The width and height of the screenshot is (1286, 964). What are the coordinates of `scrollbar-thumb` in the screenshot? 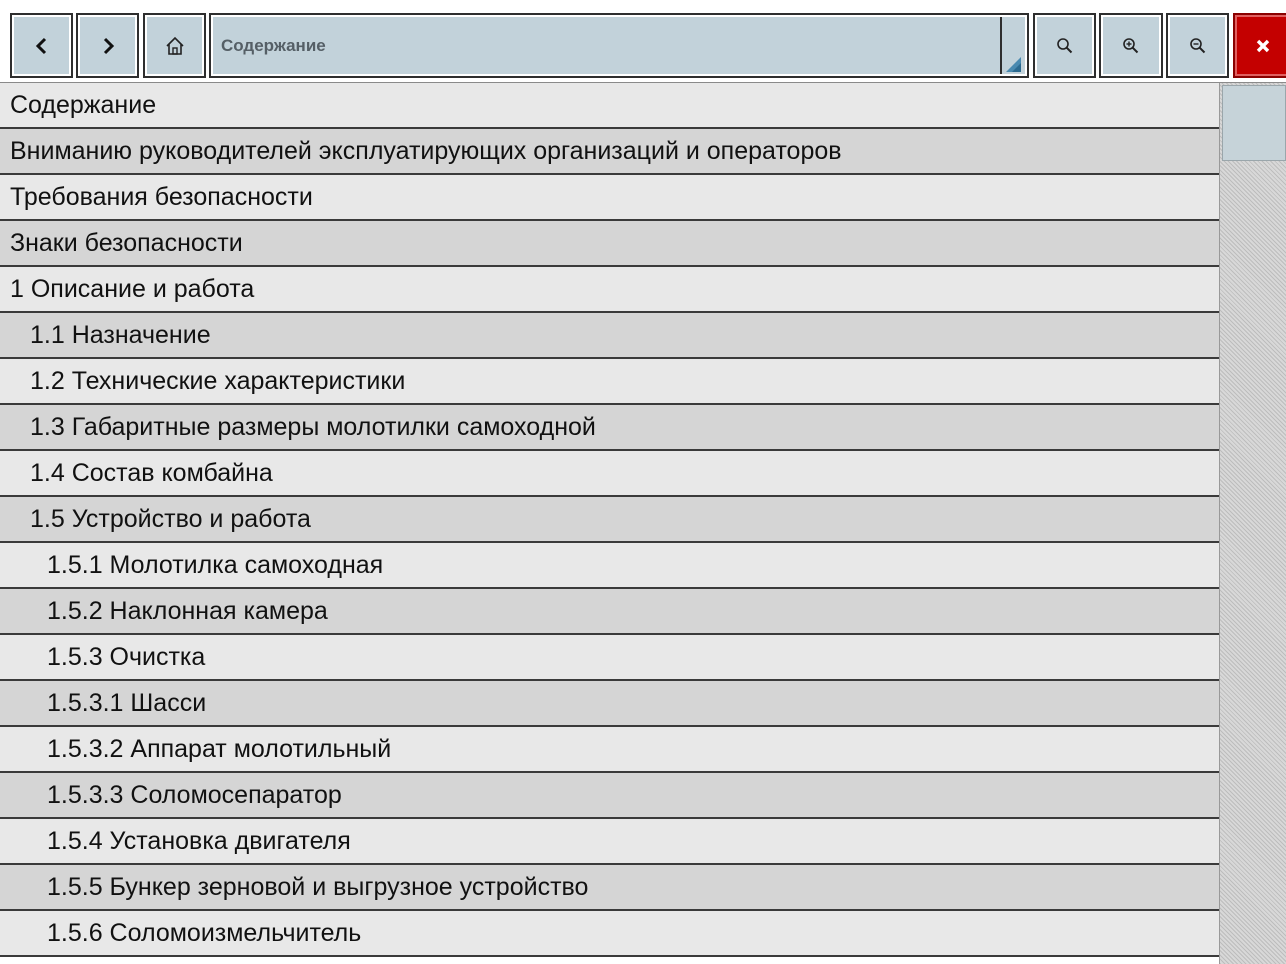 It's located at (1254, 123).